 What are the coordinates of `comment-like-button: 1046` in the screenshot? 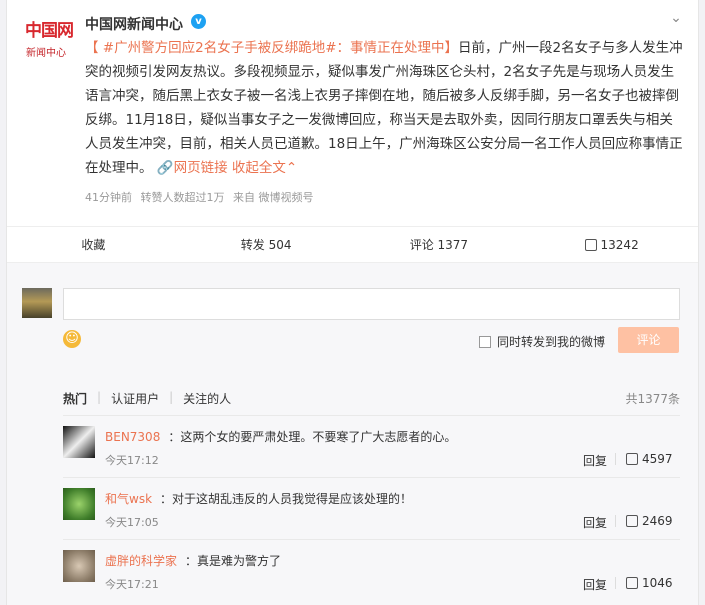 It's located at (649, 583).